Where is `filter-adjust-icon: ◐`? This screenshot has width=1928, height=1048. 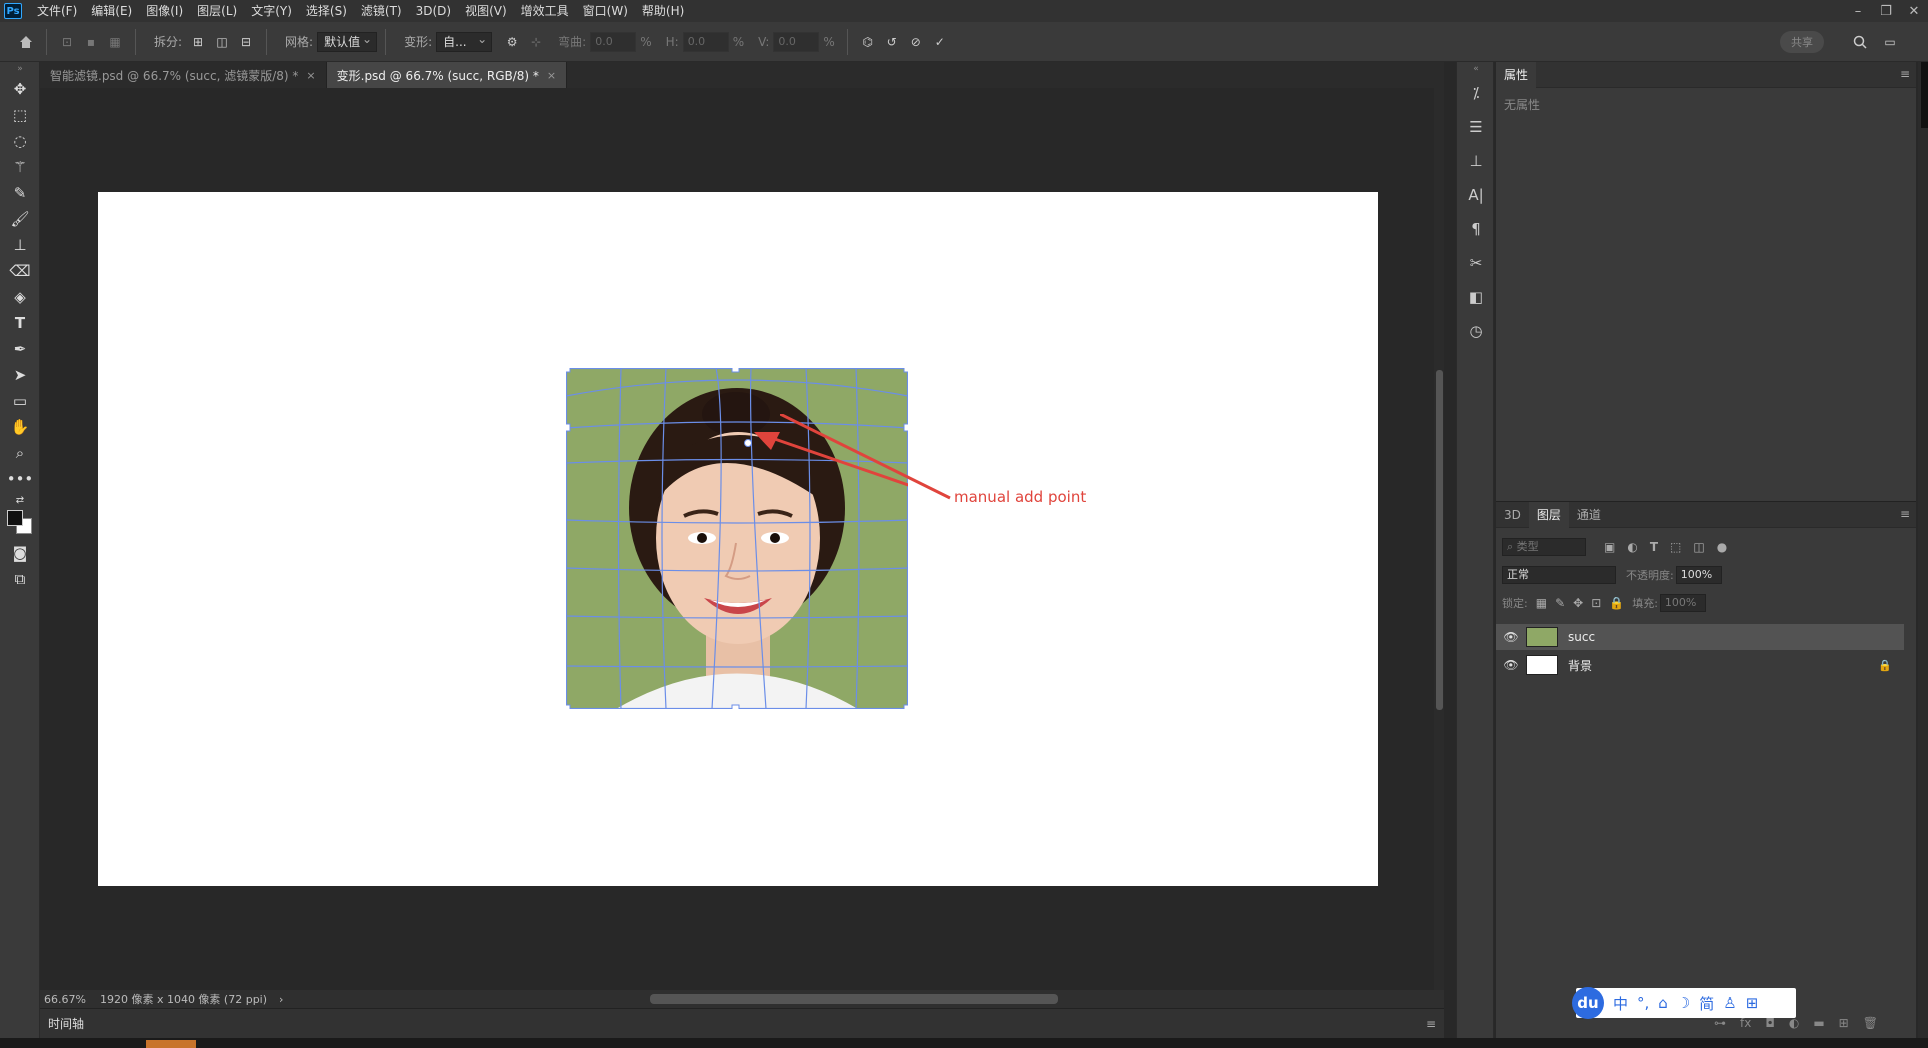
filter-adjust-icon: ◐ is located at coordinates (1632, 547).